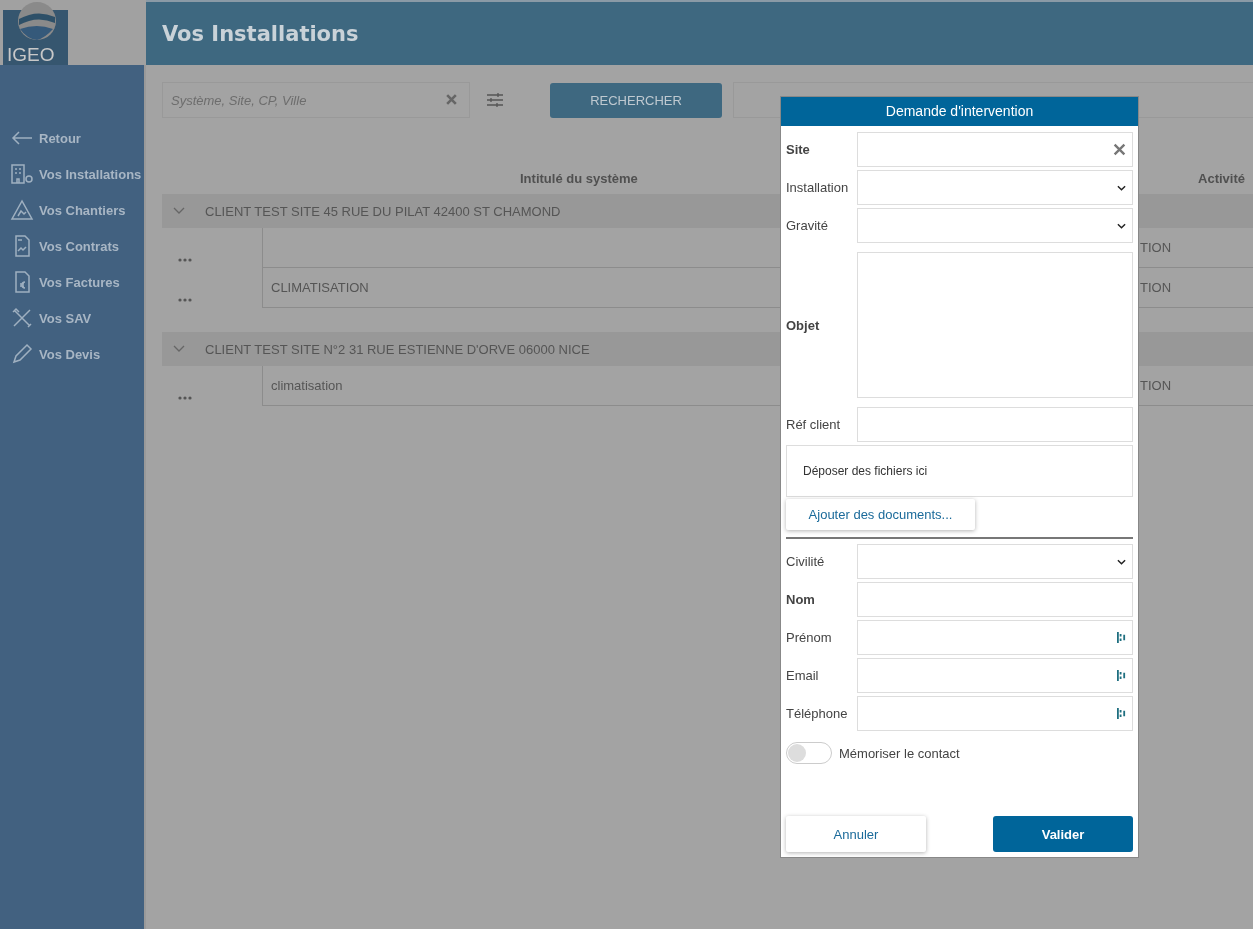  Describe the element at coordinates (495, 100) in the screenshot. I see `filter-settings-icon` at that location.